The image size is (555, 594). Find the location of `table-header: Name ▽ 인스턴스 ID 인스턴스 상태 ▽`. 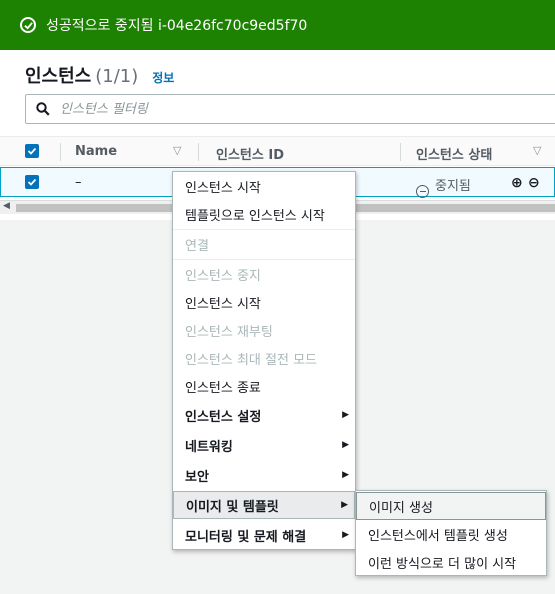

table-header: Name ▽ 인스턴스 ID 인스턴스 상태 ▽ is located at coordinates (277, 151).